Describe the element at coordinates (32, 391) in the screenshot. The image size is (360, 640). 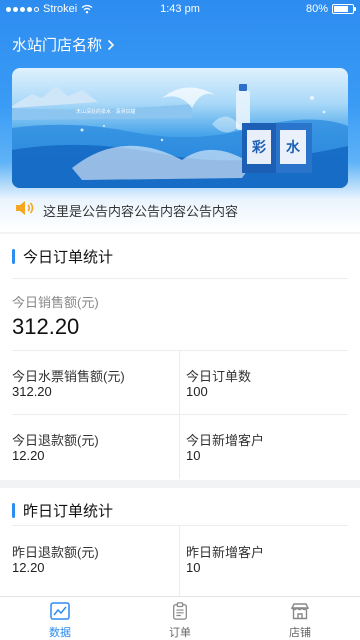
I see `ticket-sales-value: 312.20` at that location.